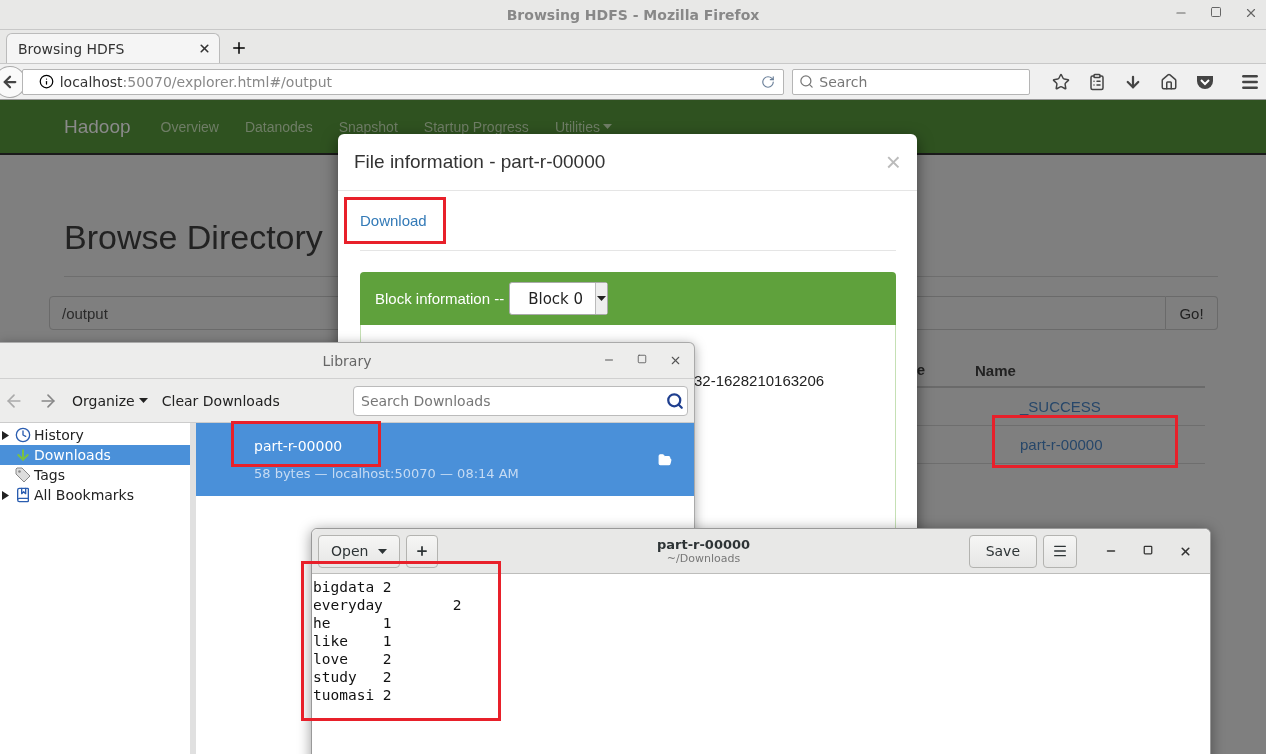  I want to click on sidebar-item: Tags, so click(95, 475).